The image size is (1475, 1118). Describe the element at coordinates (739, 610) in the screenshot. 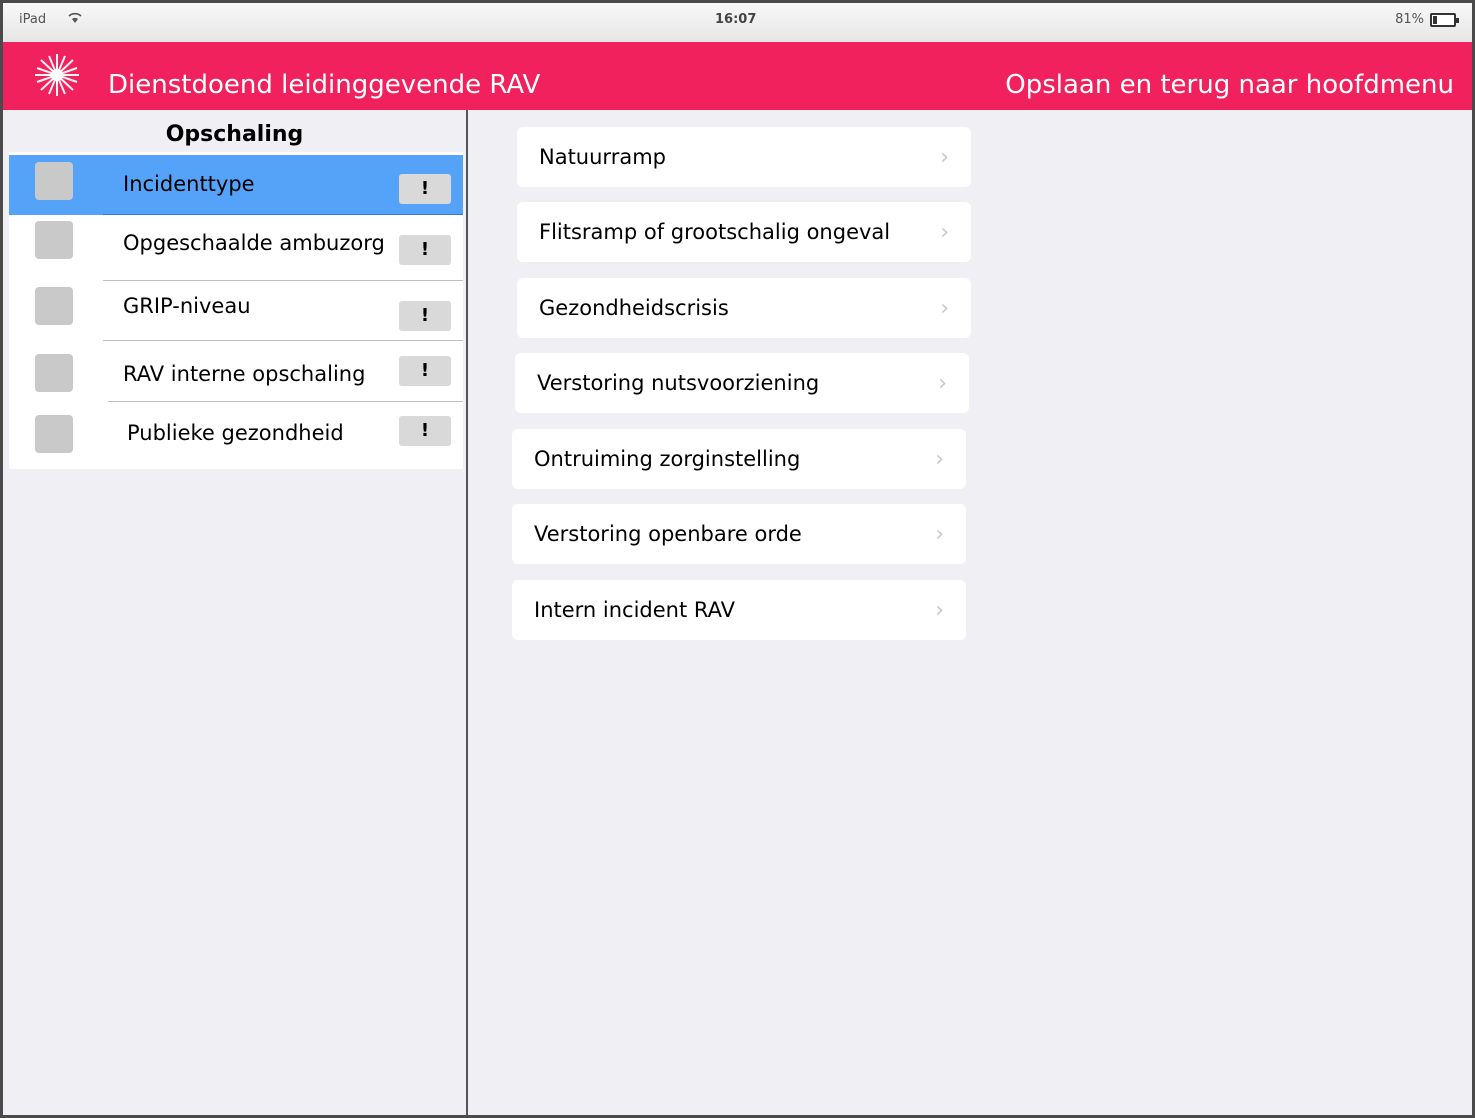

I see `incident-type-intern-incident-rav: Intern incident RAV ›` at that location.